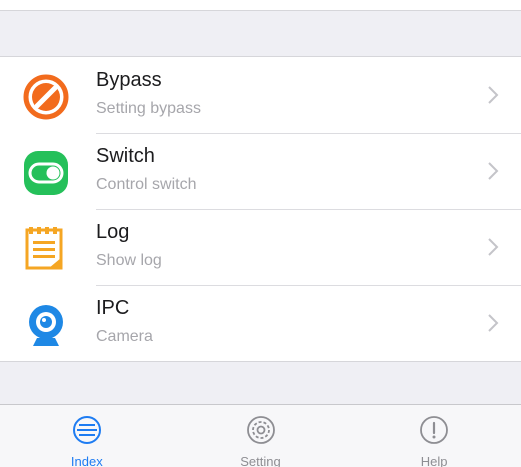 The width and height of the screenshot is (521, 467). I want to click on tab-bar: Index Setting Help, so click(260, 435).